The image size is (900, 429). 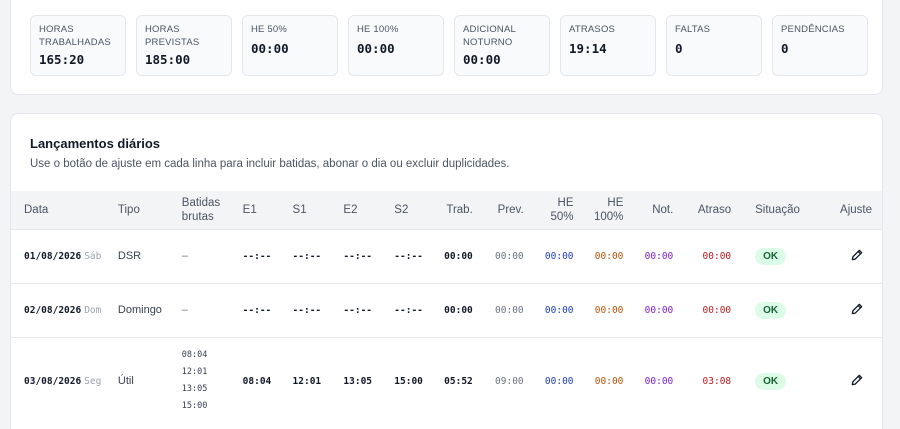 What do you see at coordinates (212, 380) in the screenshot?
I see `cell-batidas: 08:04 12:01 13:05 15:00` at bounding box center [212, 380].